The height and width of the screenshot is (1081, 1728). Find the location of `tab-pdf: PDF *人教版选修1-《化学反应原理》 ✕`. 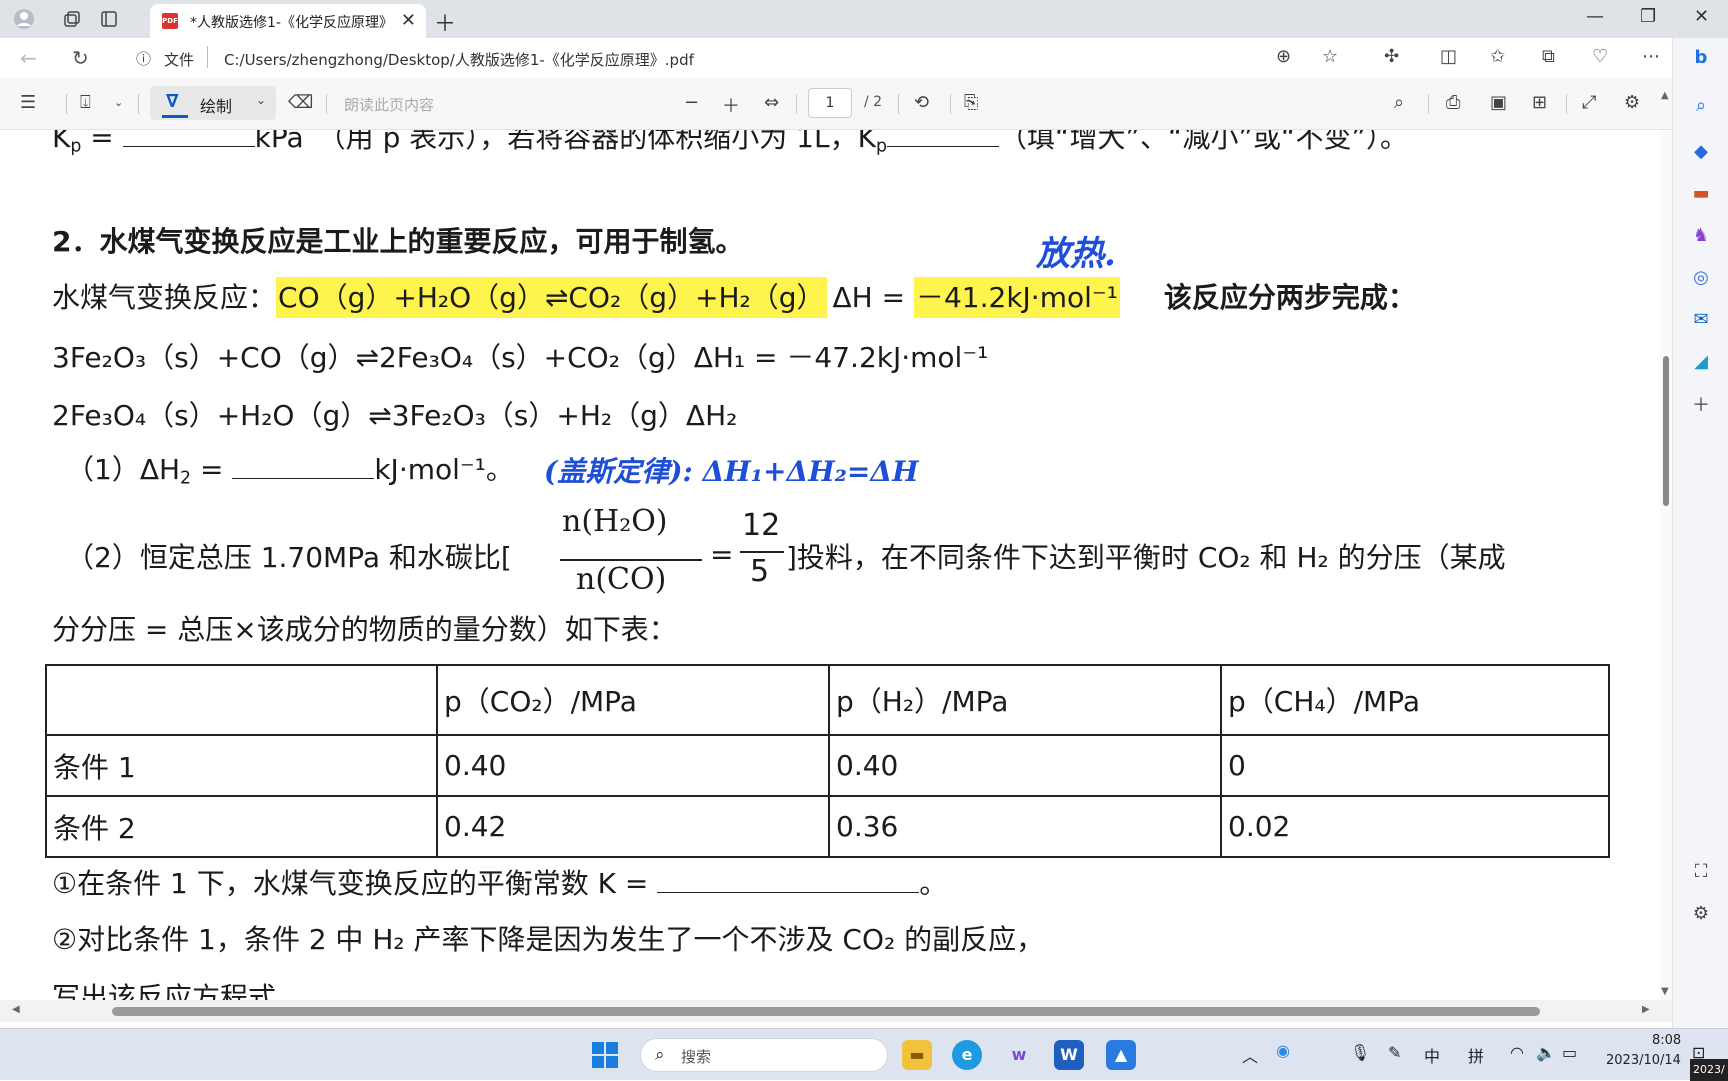

tab-pdf: PDF *人教版选修1-《化学反应原理》 ✕ is located at coordinates (288, 21).